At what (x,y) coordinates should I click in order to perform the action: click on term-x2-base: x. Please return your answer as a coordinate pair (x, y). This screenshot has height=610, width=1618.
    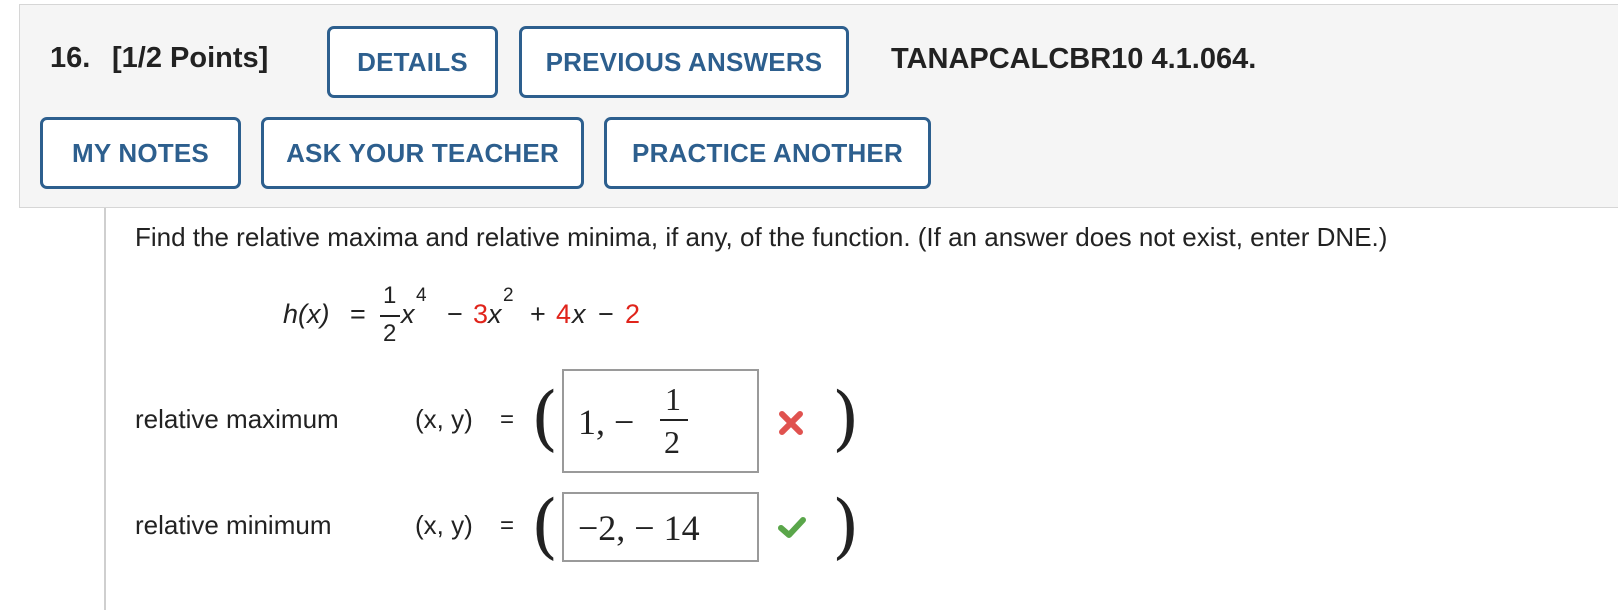
    Looking at the image, I should click on (495, 314).